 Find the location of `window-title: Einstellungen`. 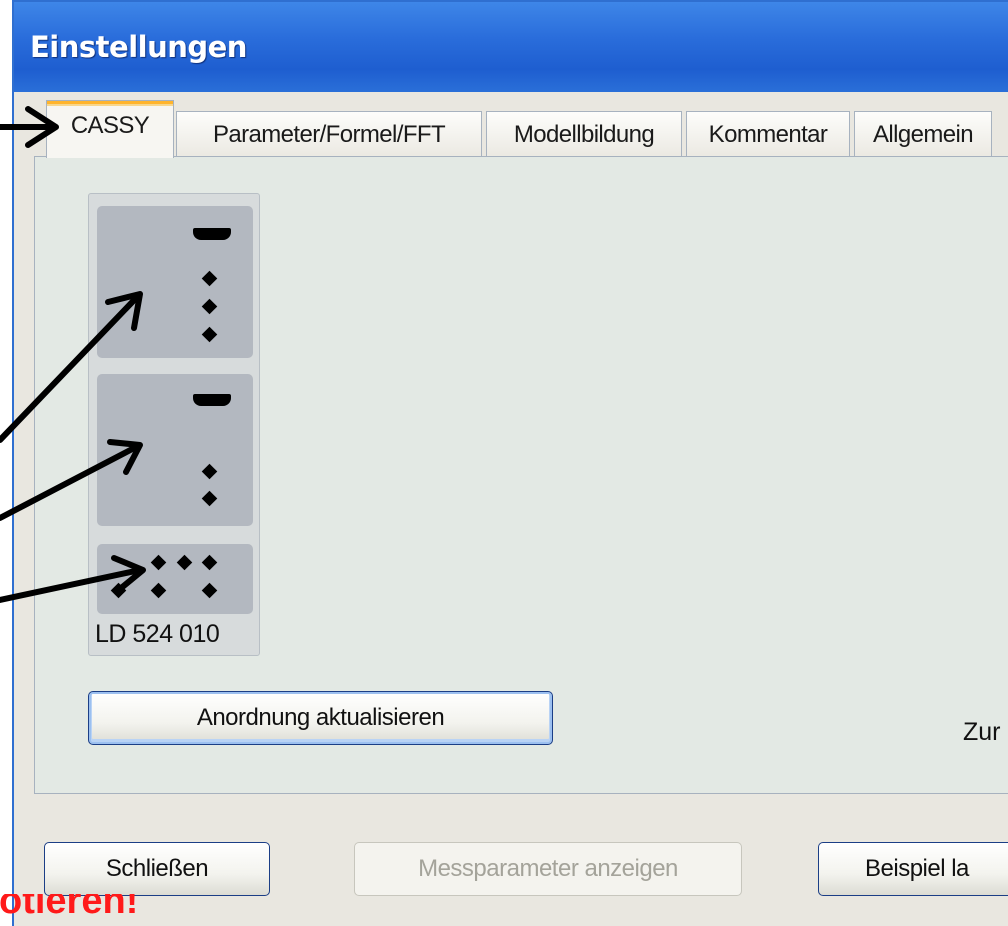

window-title: Einstellungen is located at coordinates (138, 47).